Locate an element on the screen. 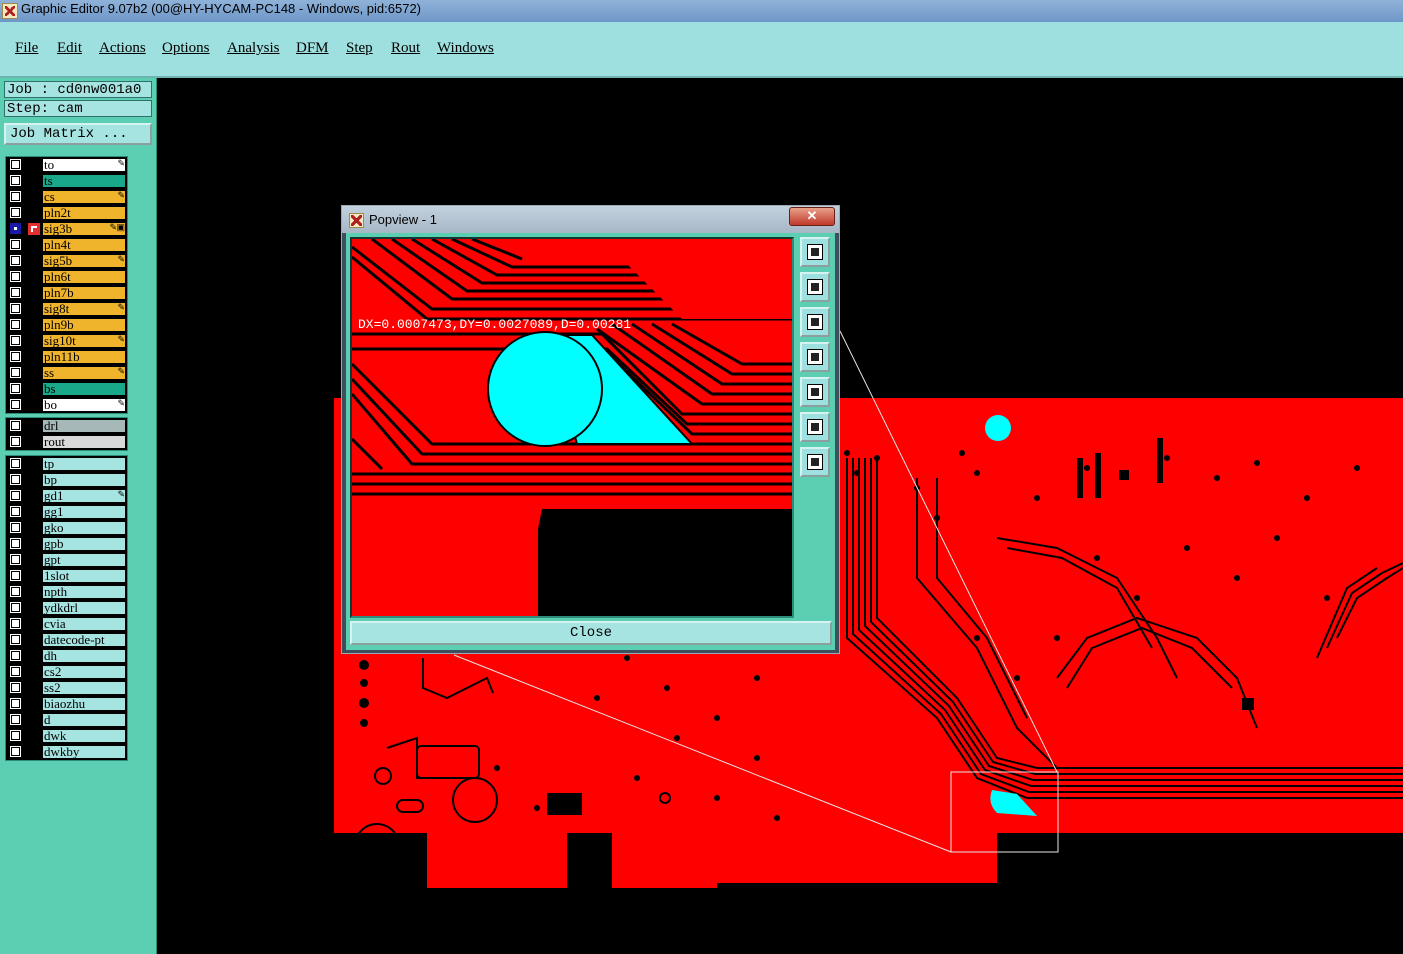 This screenshot has height=954, width=1403. zoom-home-button is located at coordinates (815, 252).